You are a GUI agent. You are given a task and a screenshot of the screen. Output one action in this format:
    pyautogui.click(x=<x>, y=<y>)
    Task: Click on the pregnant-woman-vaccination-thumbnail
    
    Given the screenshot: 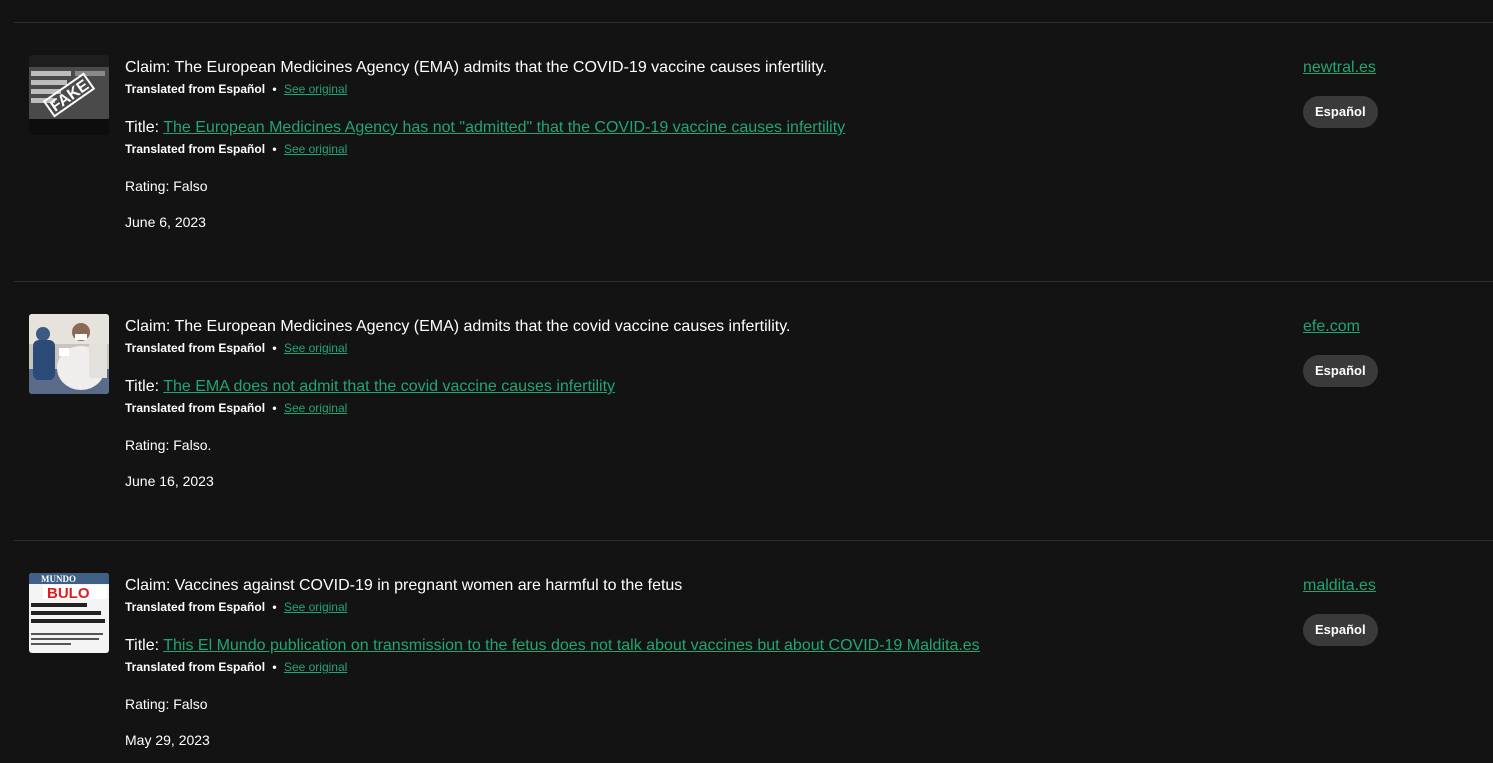 What is the action you would take?
    pyautogui.click(x=69, y=354)
    